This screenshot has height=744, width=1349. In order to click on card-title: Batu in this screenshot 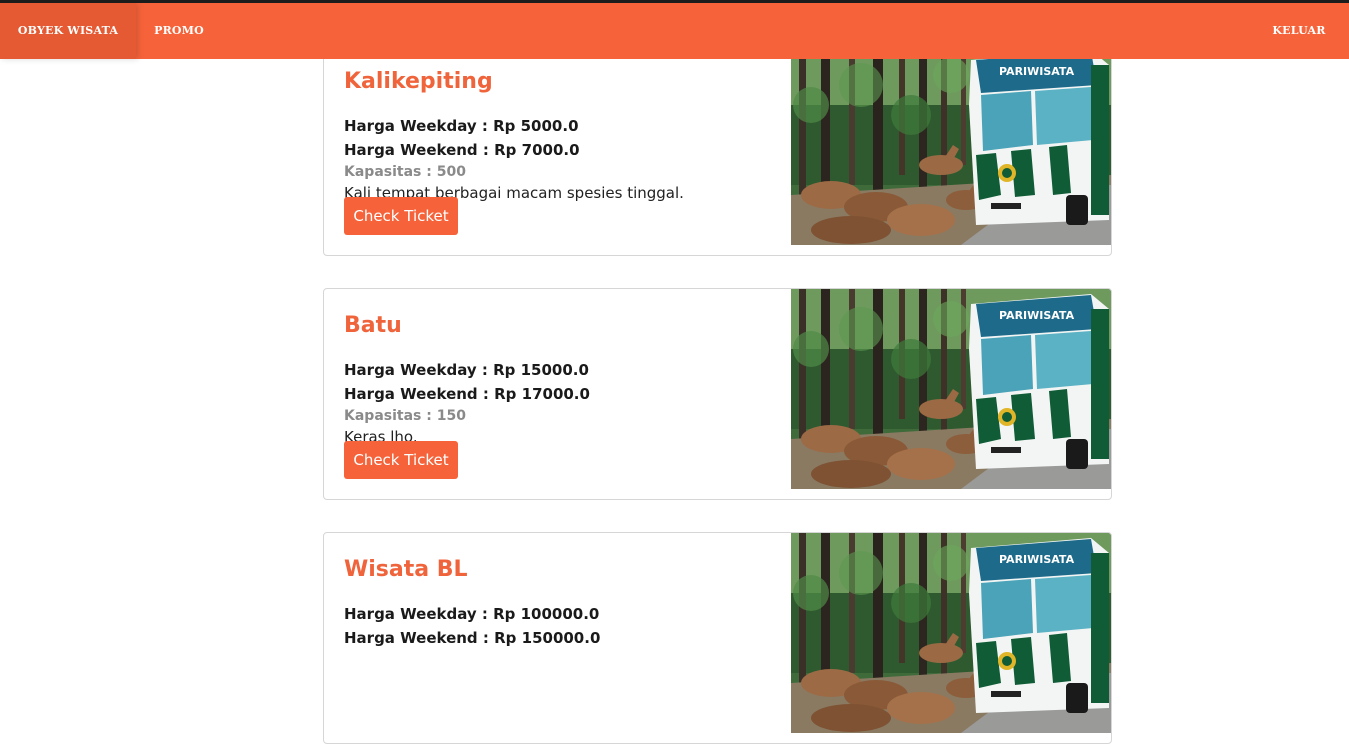, I will do `click(373, 325)`.